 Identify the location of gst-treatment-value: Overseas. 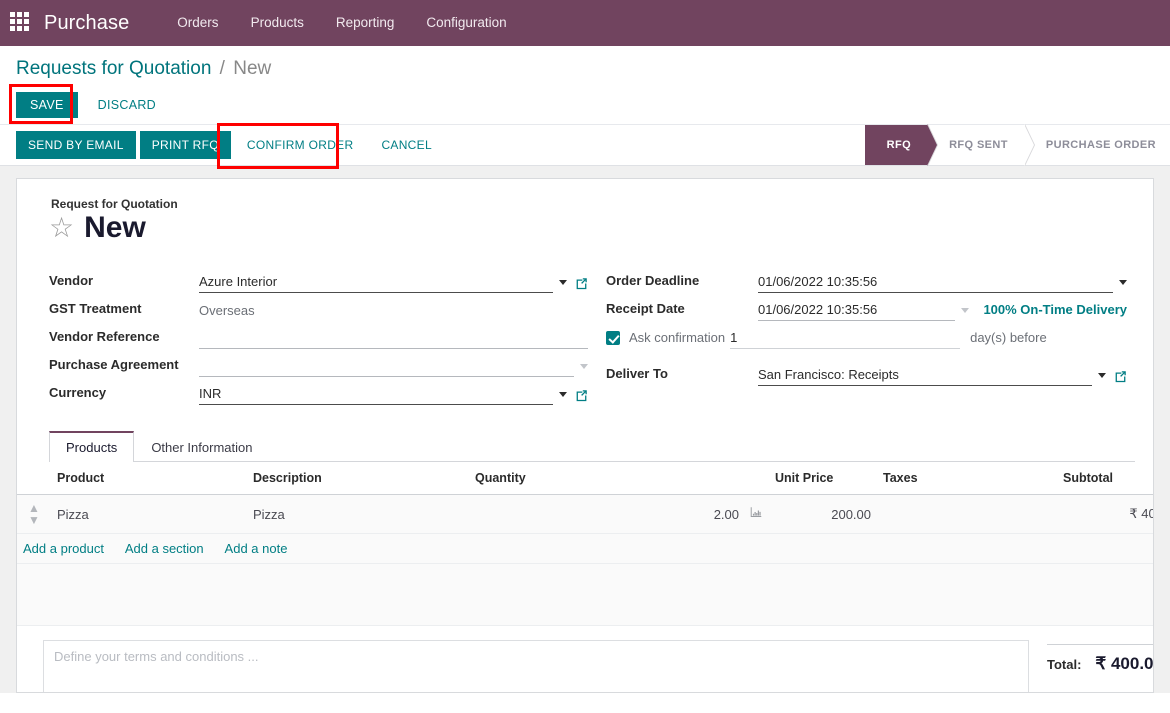
(227, 310).